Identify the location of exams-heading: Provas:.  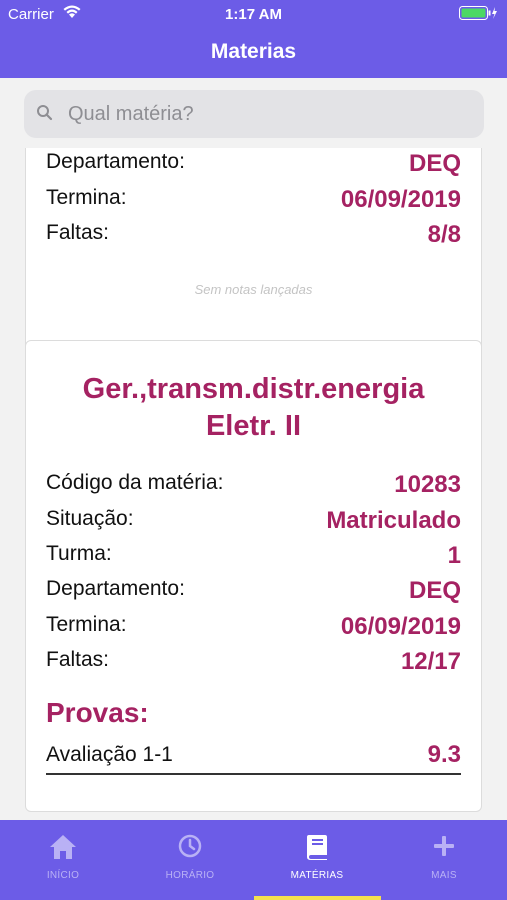
(97, 712).